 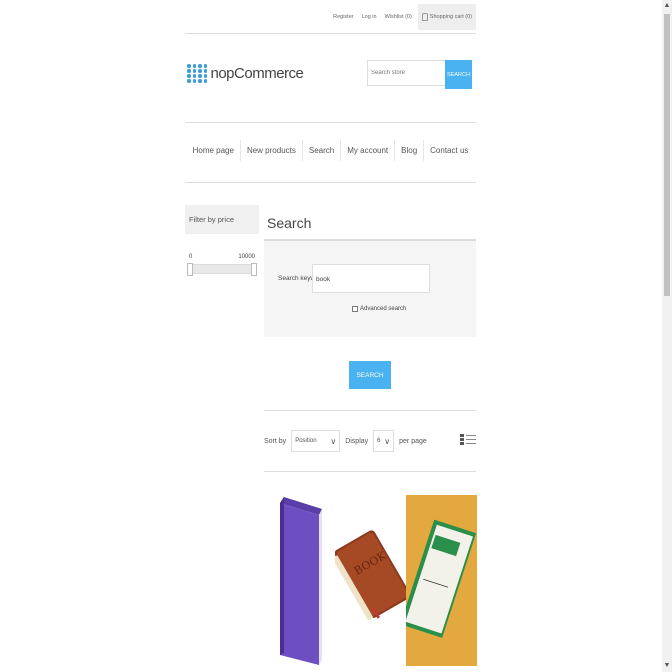 What do you see at coordinates (408, 150) in the screenshot?
I see `menu-blog: Blog` at bounding box center [408, 150].